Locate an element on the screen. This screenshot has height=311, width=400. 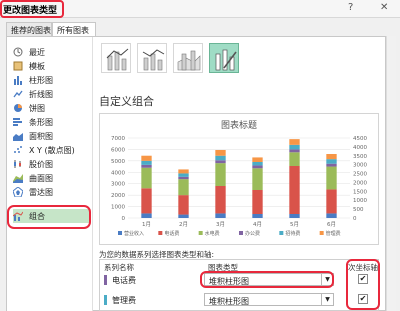
sidebar-item-area: 面积图 is located at coordinates (51, 136).